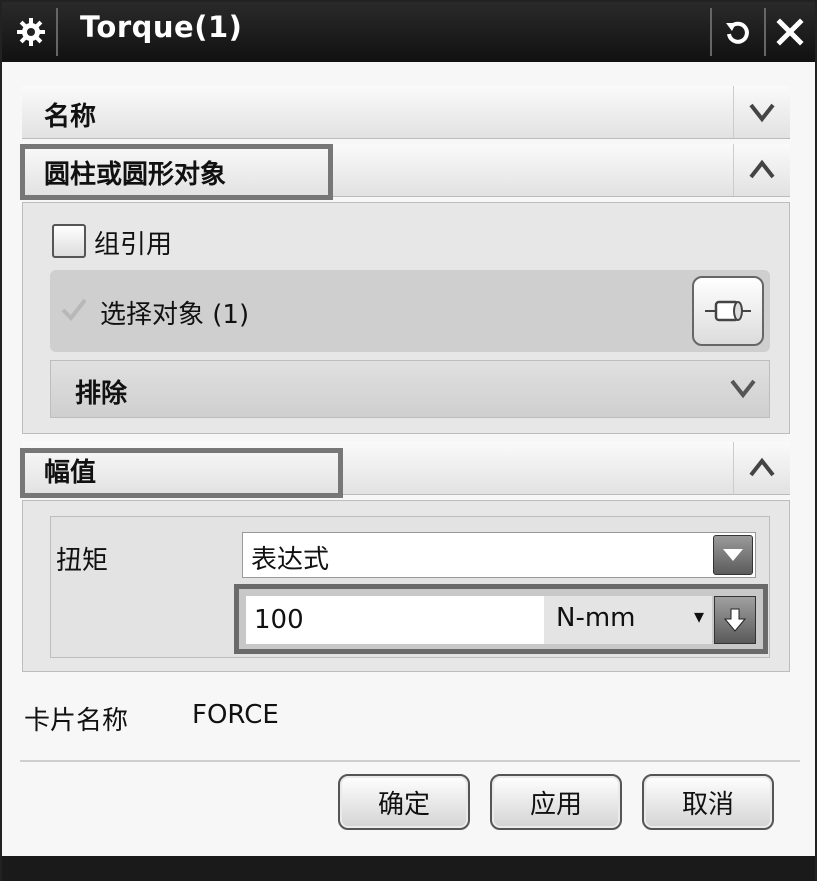  What do you see at coordinates (556, 802) in the screenshot?
I see `apply-button: 应用` at bounding box center [556, 802].